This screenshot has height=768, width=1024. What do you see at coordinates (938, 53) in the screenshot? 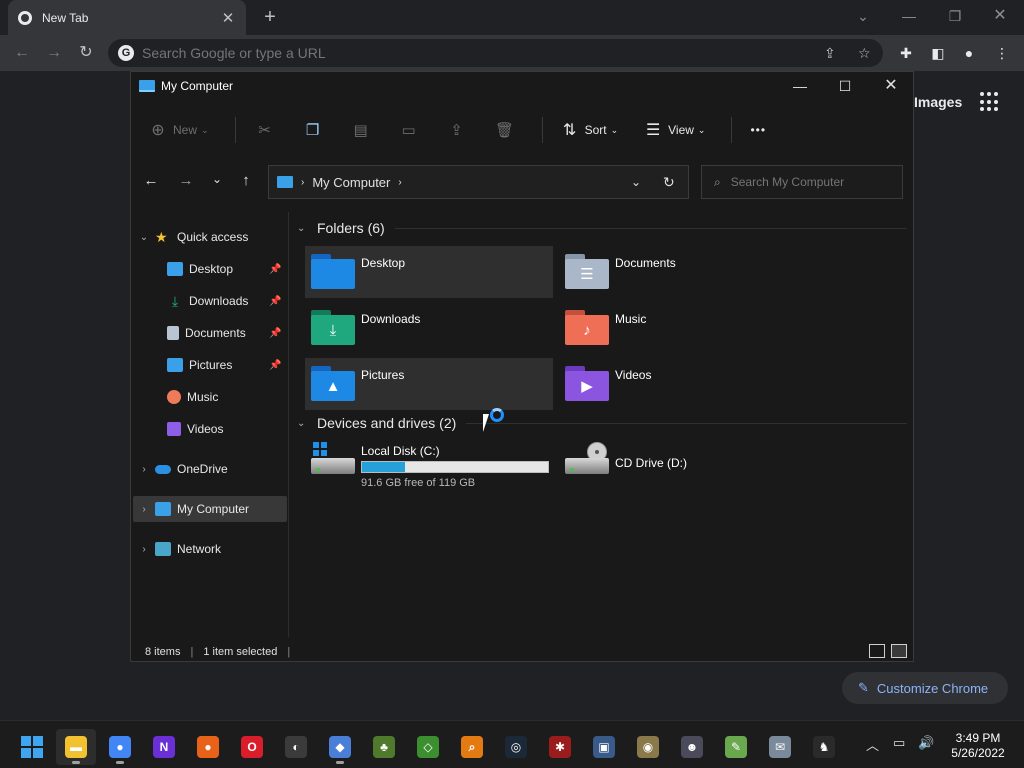
I see `side-panel-icon: ◧` at bounding box center [938, 53].